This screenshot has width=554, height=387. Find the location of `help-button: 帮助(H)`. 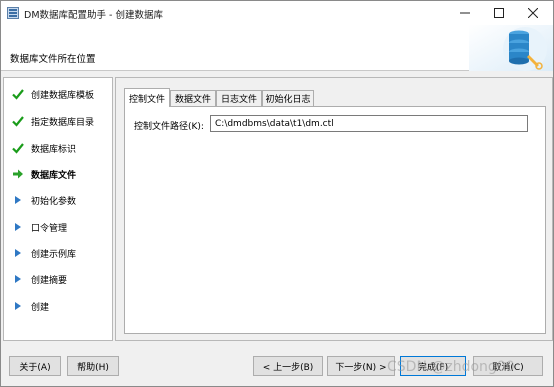

help-button: 帮助(H) is located at coordinates (93, 366).